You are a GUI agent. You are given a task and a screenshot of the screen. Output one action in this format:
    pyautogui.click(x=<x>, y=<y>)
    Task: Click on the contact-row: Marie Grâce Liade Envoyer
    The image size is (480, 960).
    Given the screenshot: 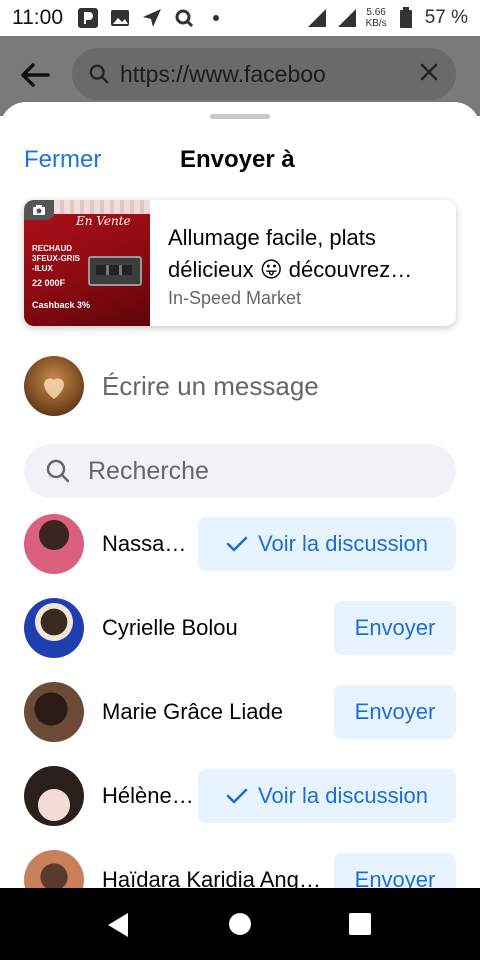 What is the action you would take?
    pyautogui.click(x=240, y=712)
    